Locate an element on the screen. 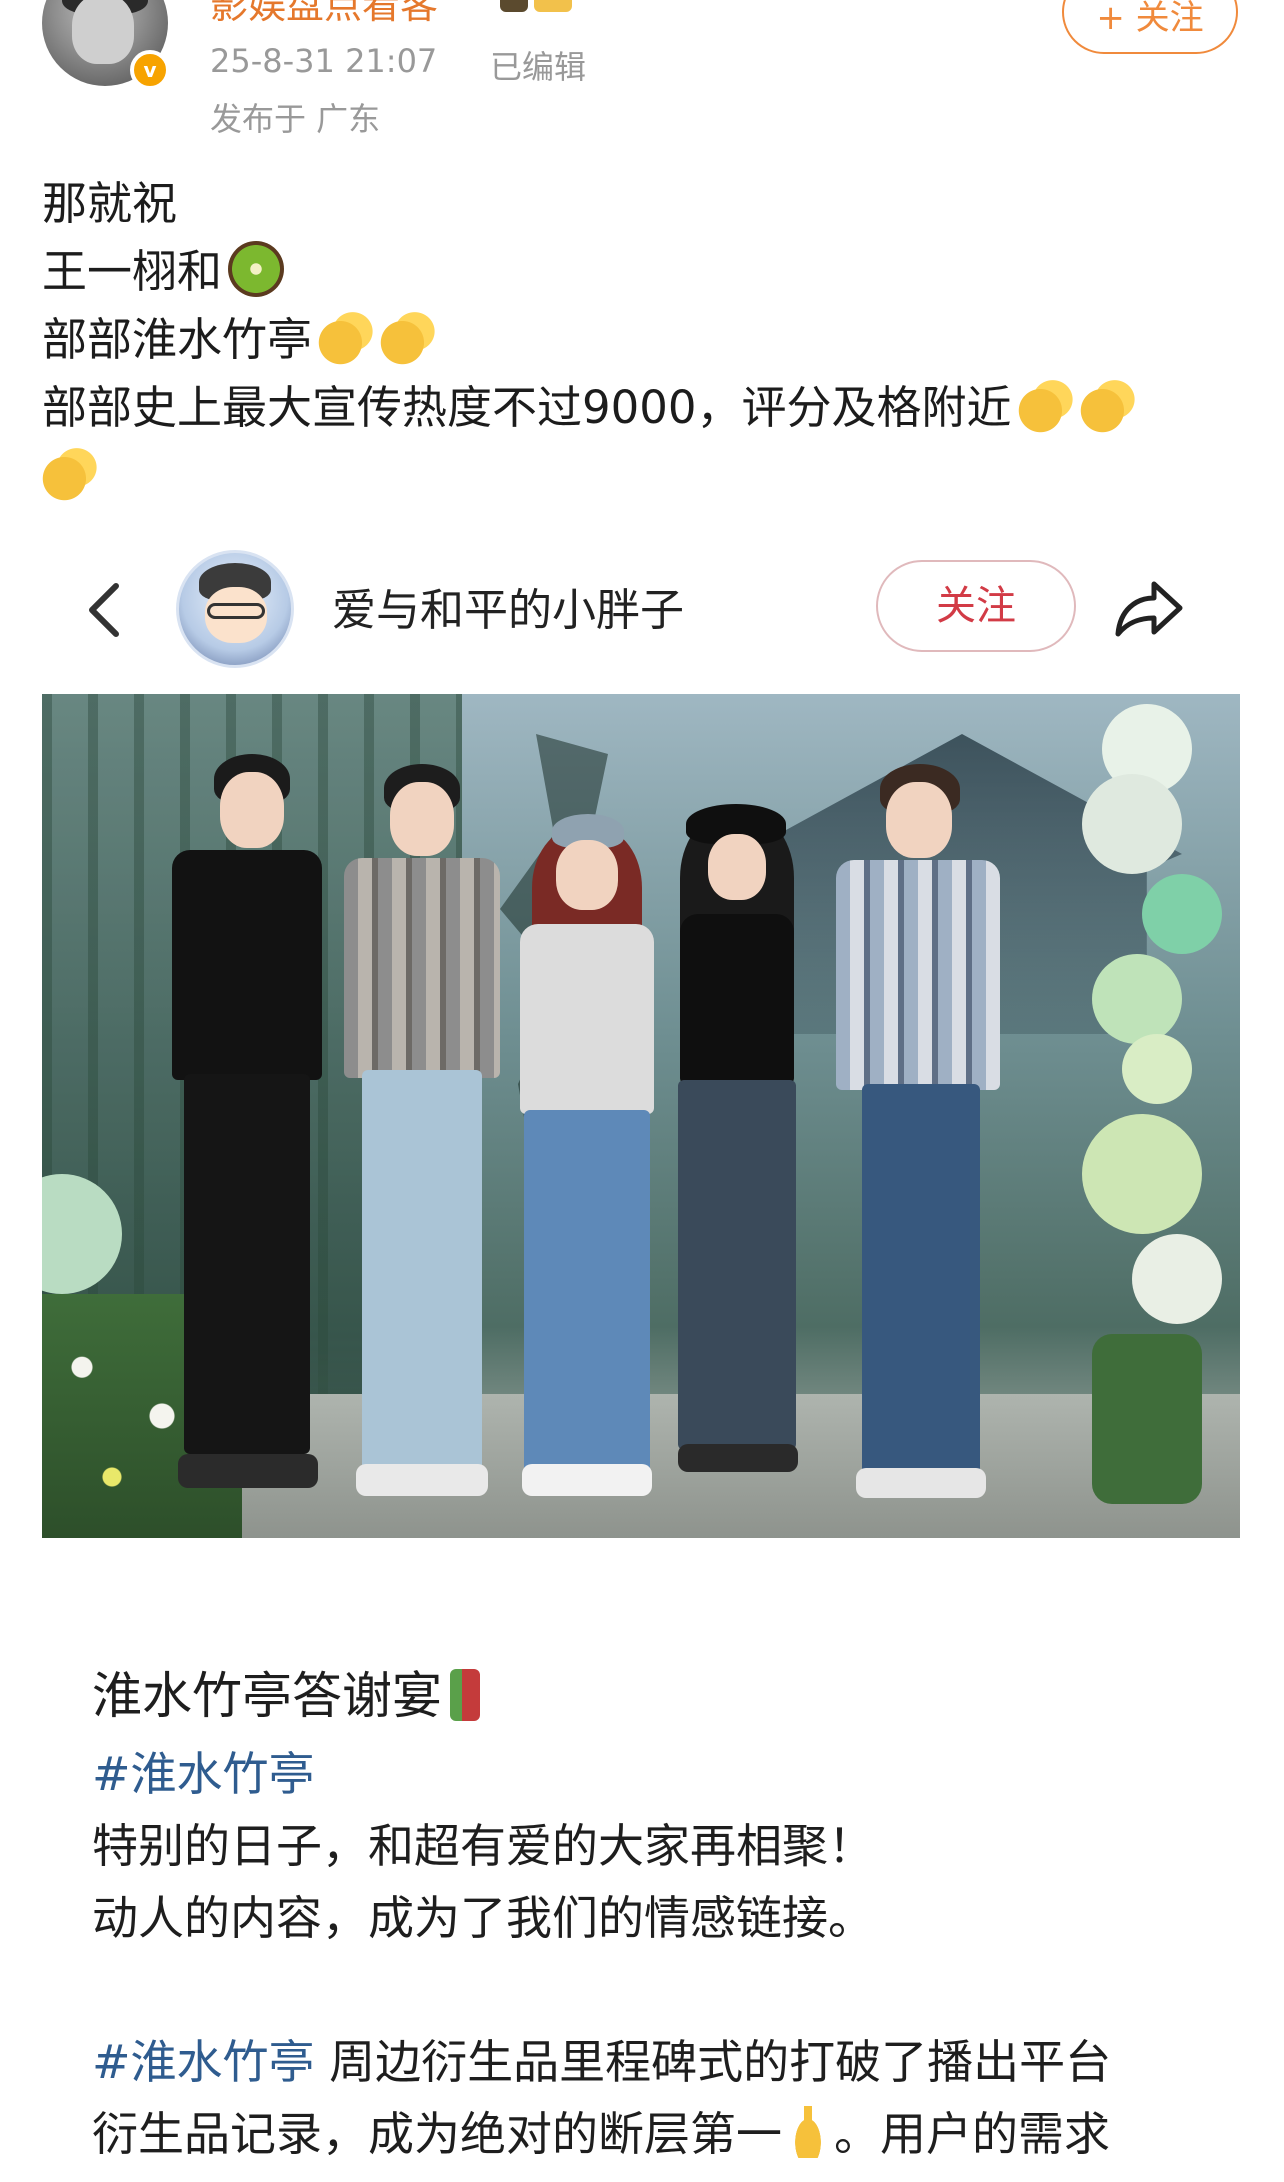 The height and width of the screenshot is (2182, 1284). post-line-3: 部部淮水竹亭 is located at coordinates (647, 340).